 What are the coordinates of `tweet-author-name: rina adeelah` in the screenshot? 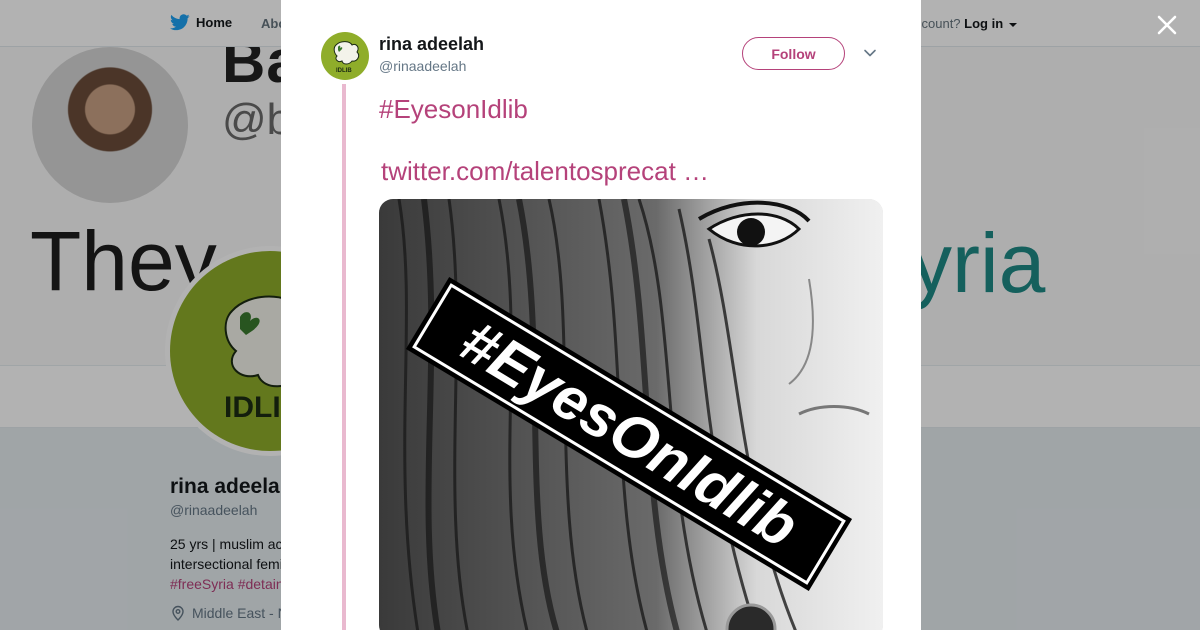 It's located at (431, 44).